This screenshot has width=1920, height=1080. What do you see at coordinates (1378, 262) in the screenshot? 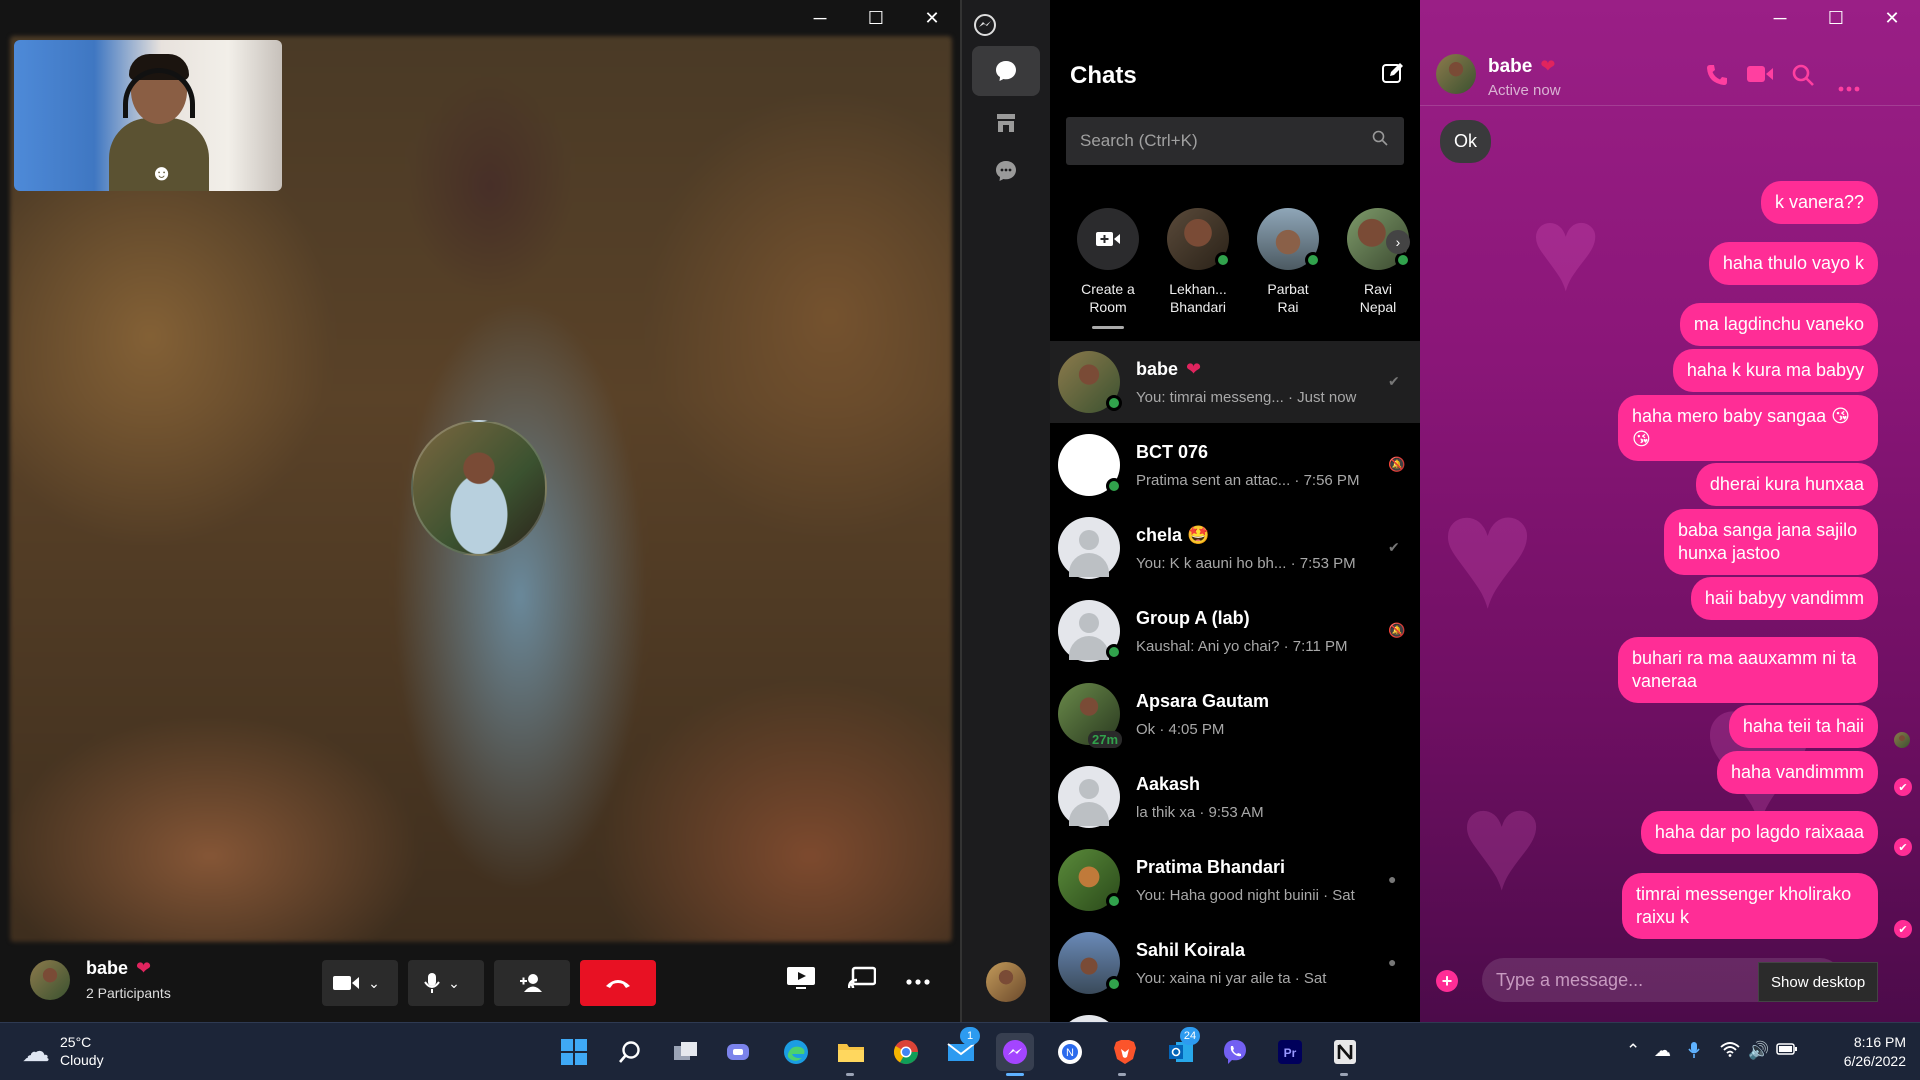
I see `active-contact-ravi: Ravi Nepal` at bounding box center [1378, 262].